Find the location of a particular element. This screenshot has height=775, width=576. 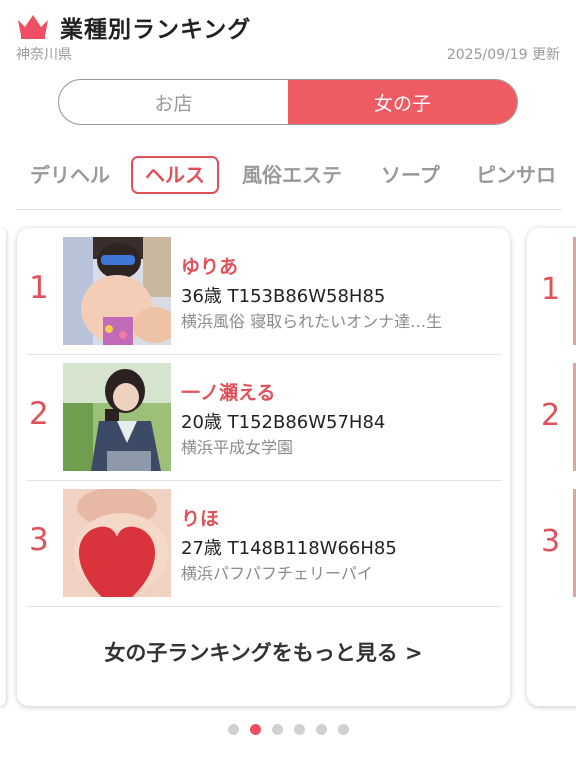

ranking-row: 2 一ノ瀬える 20歳 T152B86W57H84 横浜平成女学園 is located at coordinates (263, 417).